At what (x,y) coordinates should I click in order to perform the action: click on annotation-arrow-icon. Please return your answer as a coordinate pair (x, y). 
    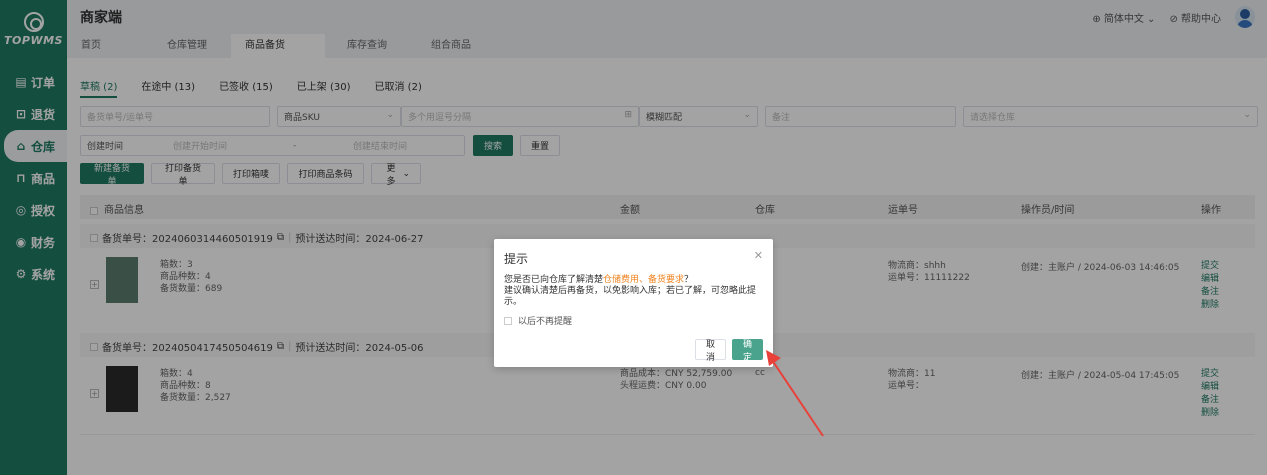
    Looking at the image, I should click on (795, 393).